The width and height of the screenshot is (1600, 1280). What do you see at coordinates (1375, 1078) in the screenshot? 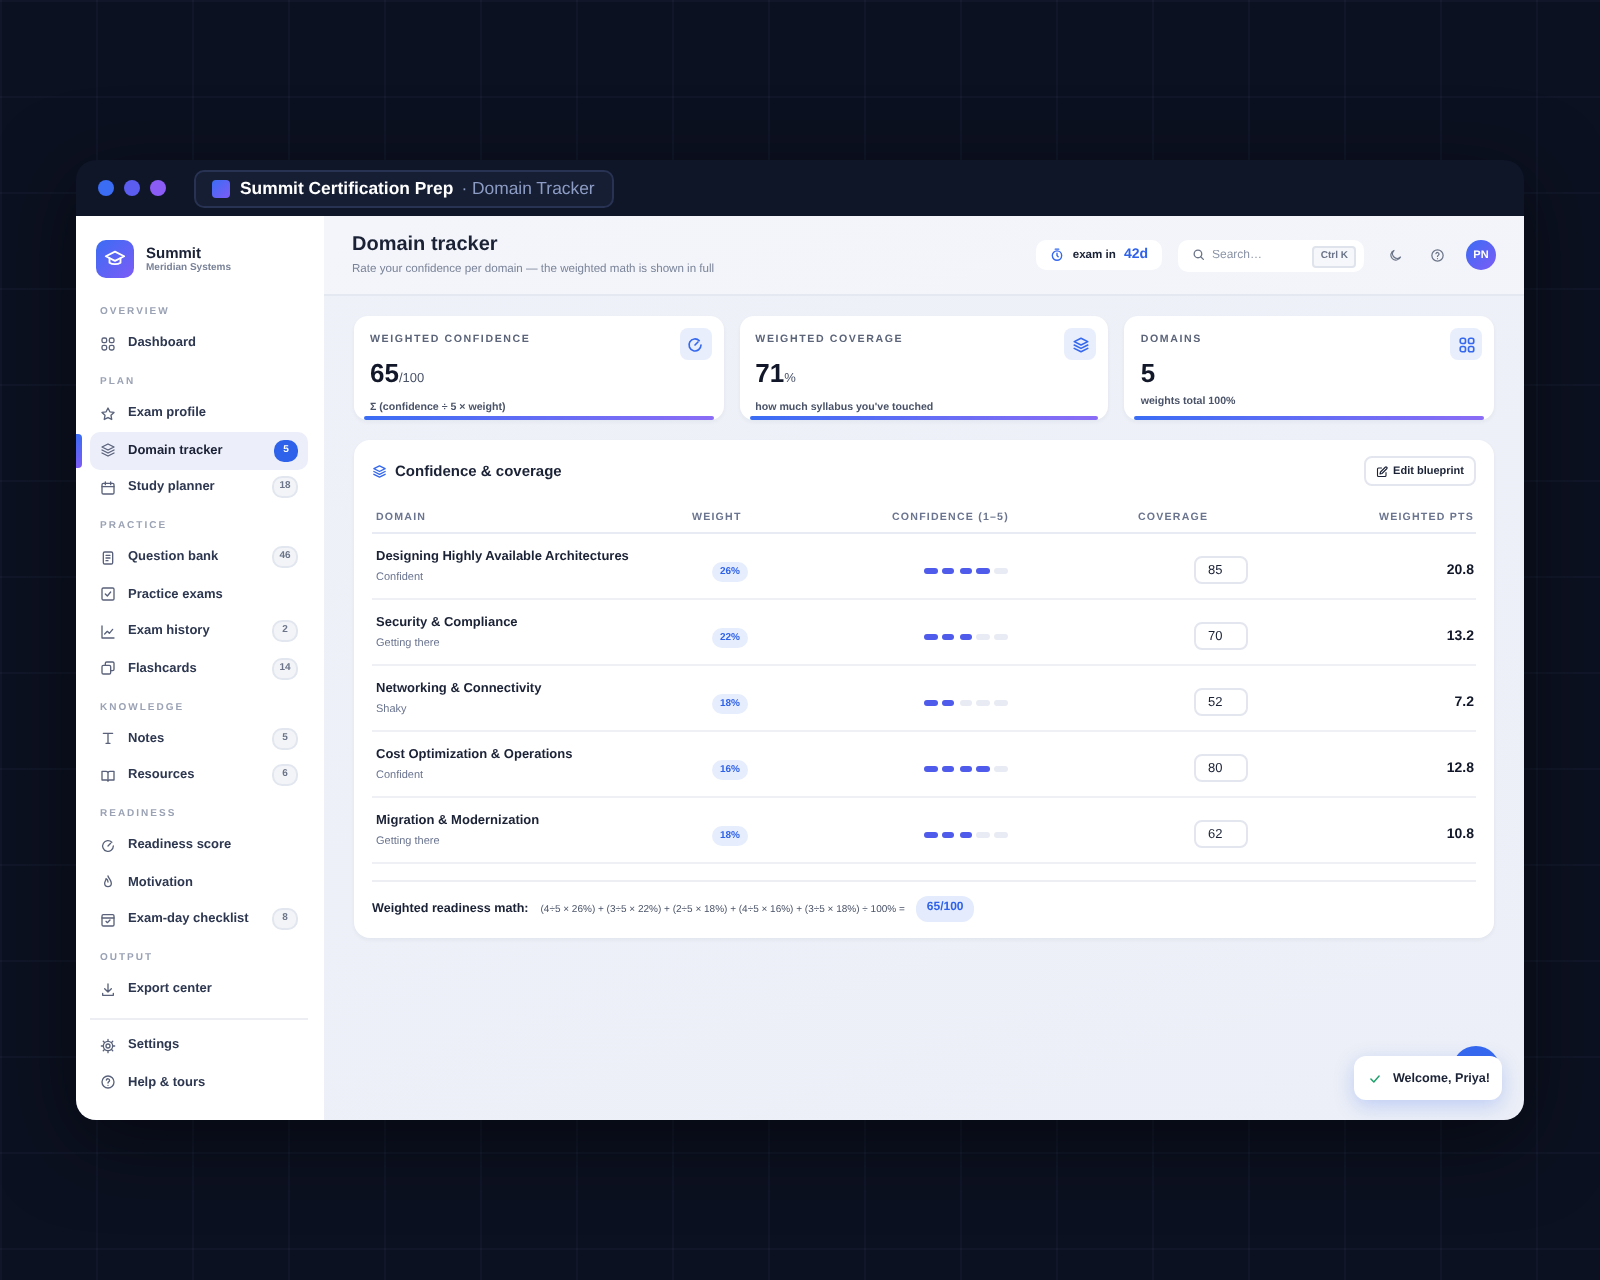
I see `check-icon` at bounding box center [1375, 1078].